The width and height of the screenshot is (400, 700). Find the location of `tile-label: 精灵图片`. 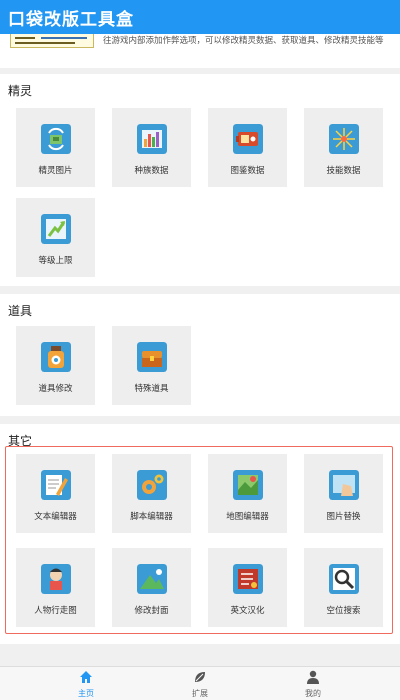

tile-label: 精灵图片 is located at coordinates (55, 171).